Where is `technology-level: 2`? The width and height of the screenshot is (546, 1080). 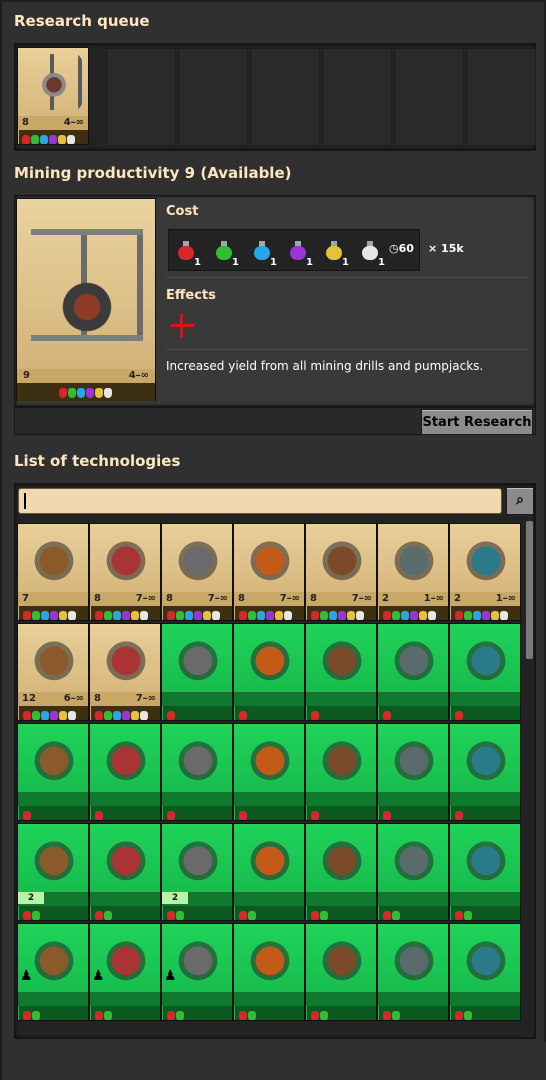 technology-level: 2 is located at coordinates (457, 598).